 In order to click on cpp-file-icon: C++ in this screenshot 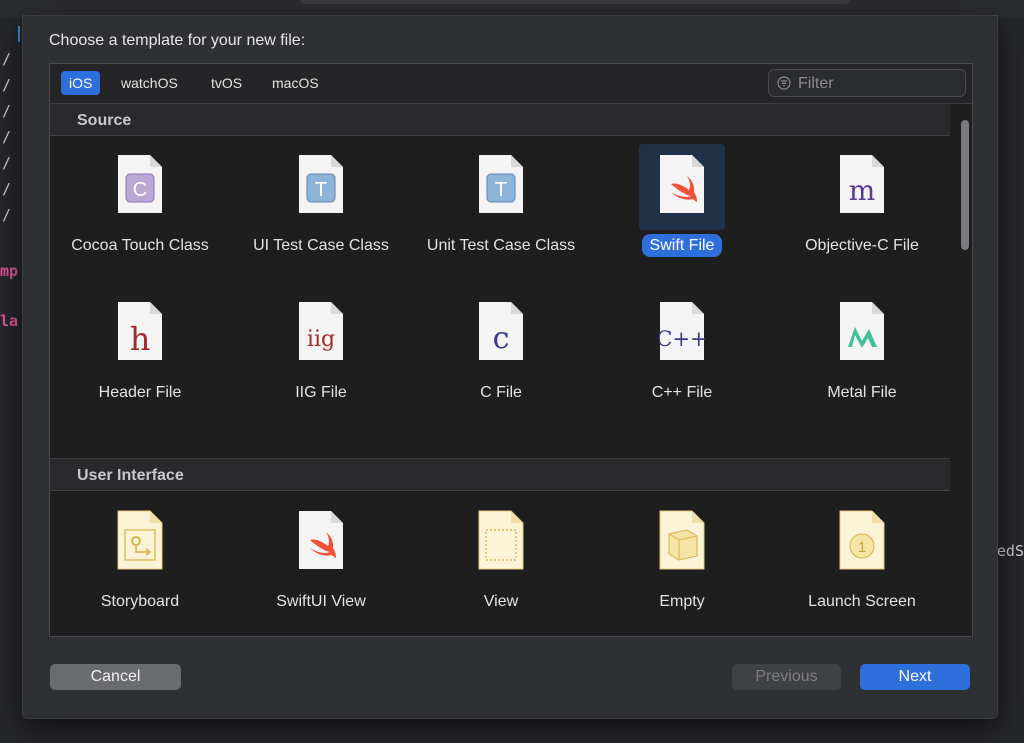, I will do `click(682, 331)`.